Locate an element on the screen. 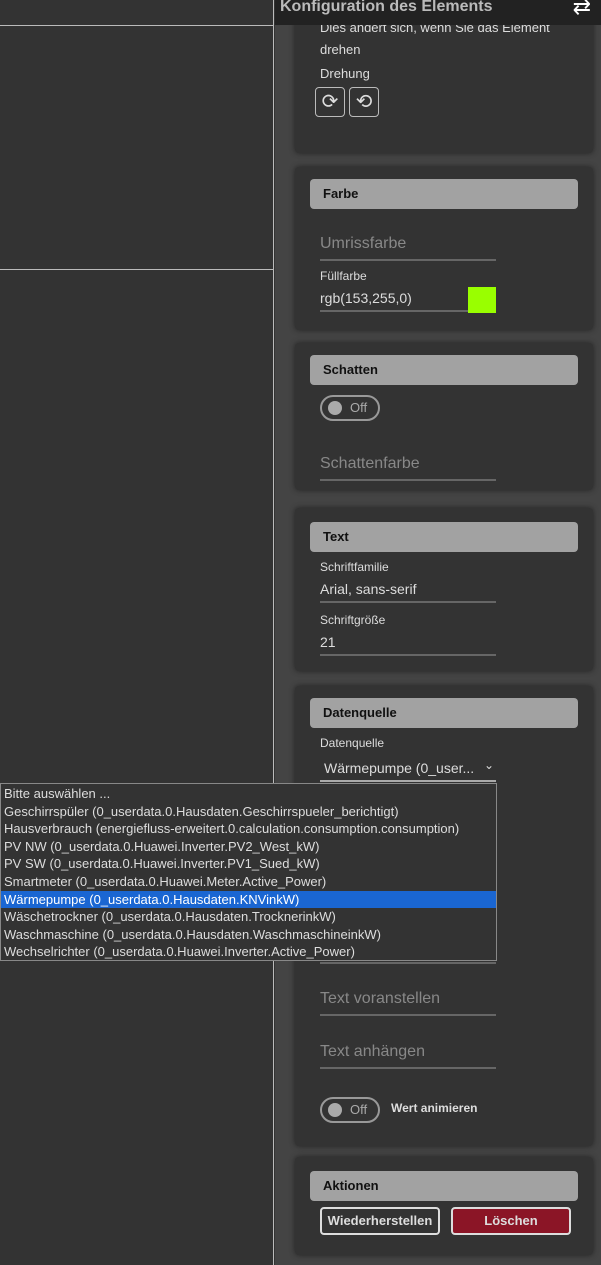  animate-toggle: Off is located at coordinates (350, 1110).